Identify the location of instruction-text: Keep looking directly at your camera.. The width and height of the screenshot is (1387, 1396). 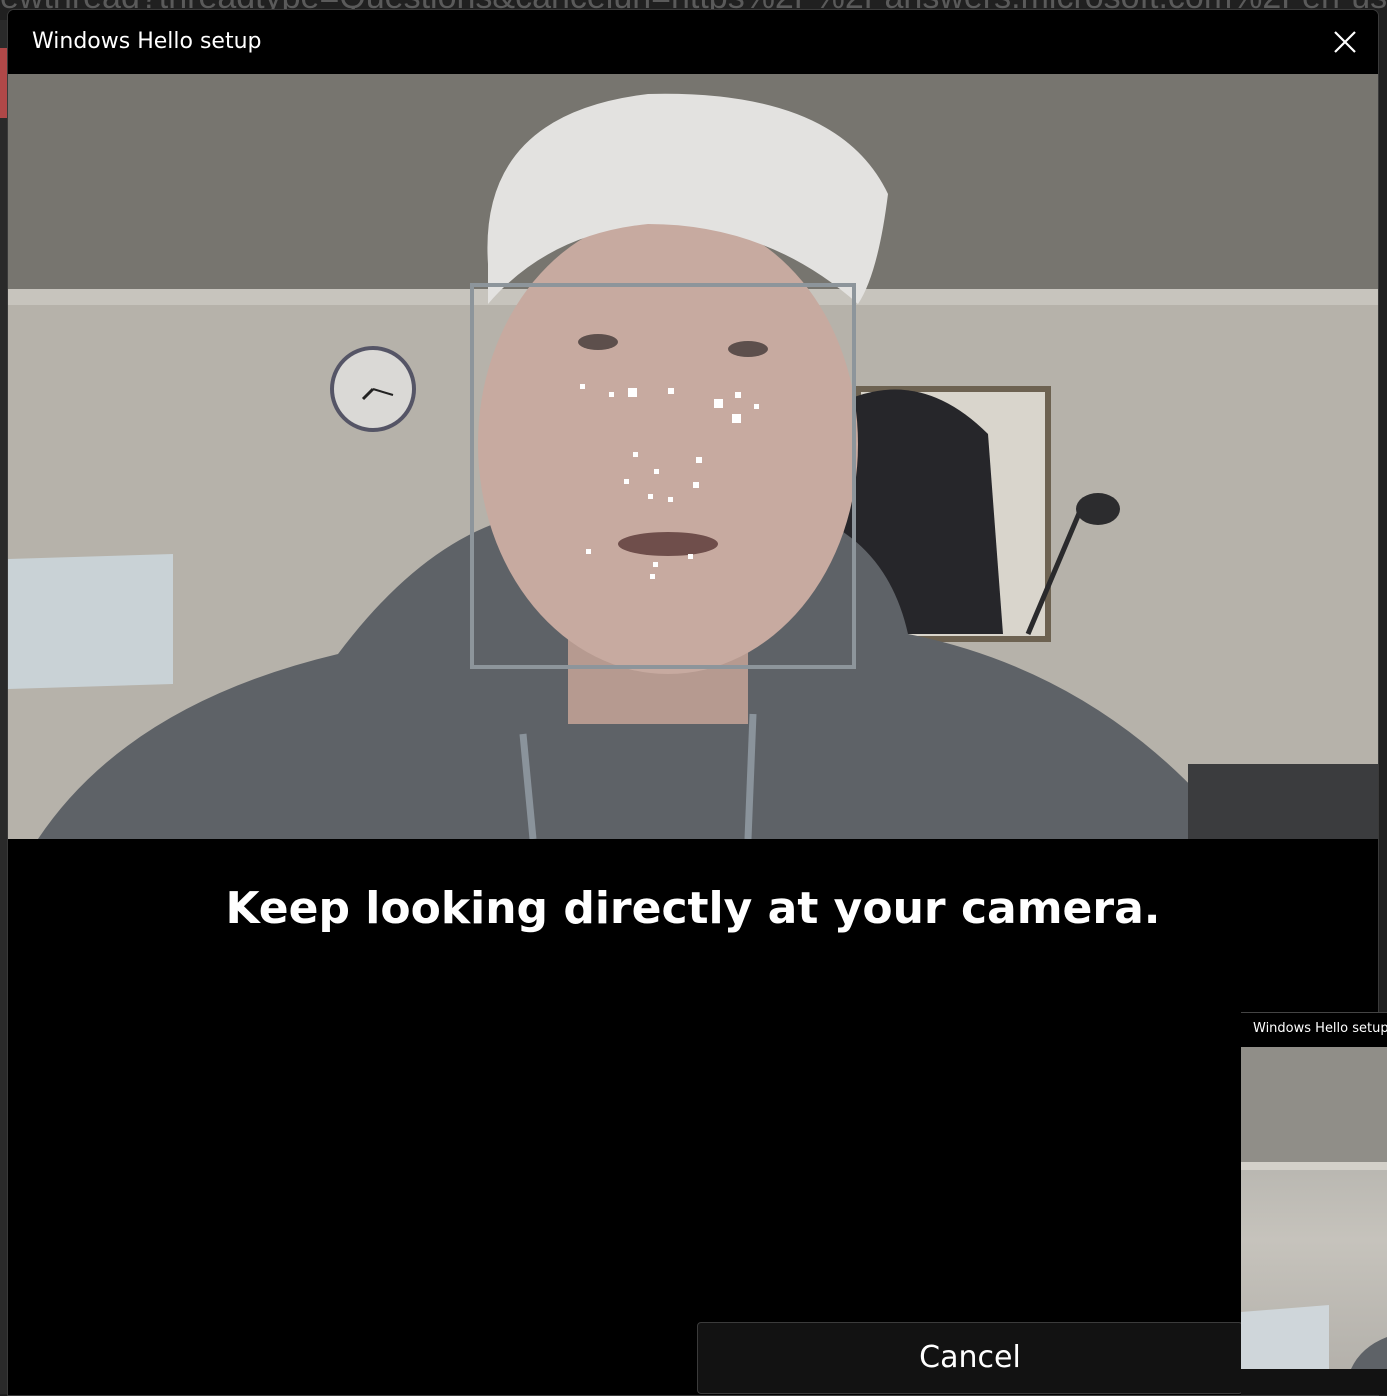
(693, 908).